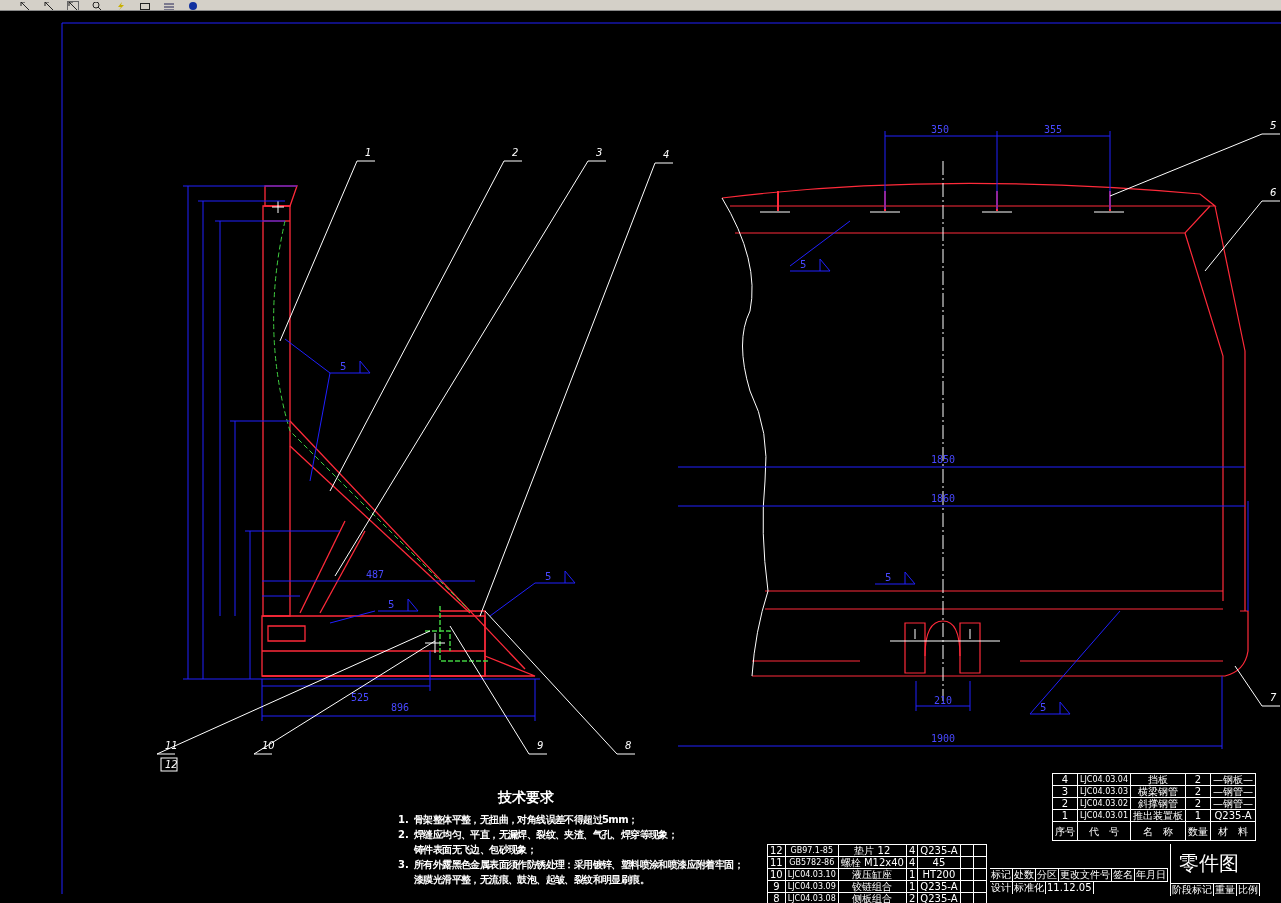 The image size is (1281, 903). What do you see at coordinates (1070, 888) in the screenshot?
I see `date-cell: 11.12.05` at bounding box center [1070, 888].